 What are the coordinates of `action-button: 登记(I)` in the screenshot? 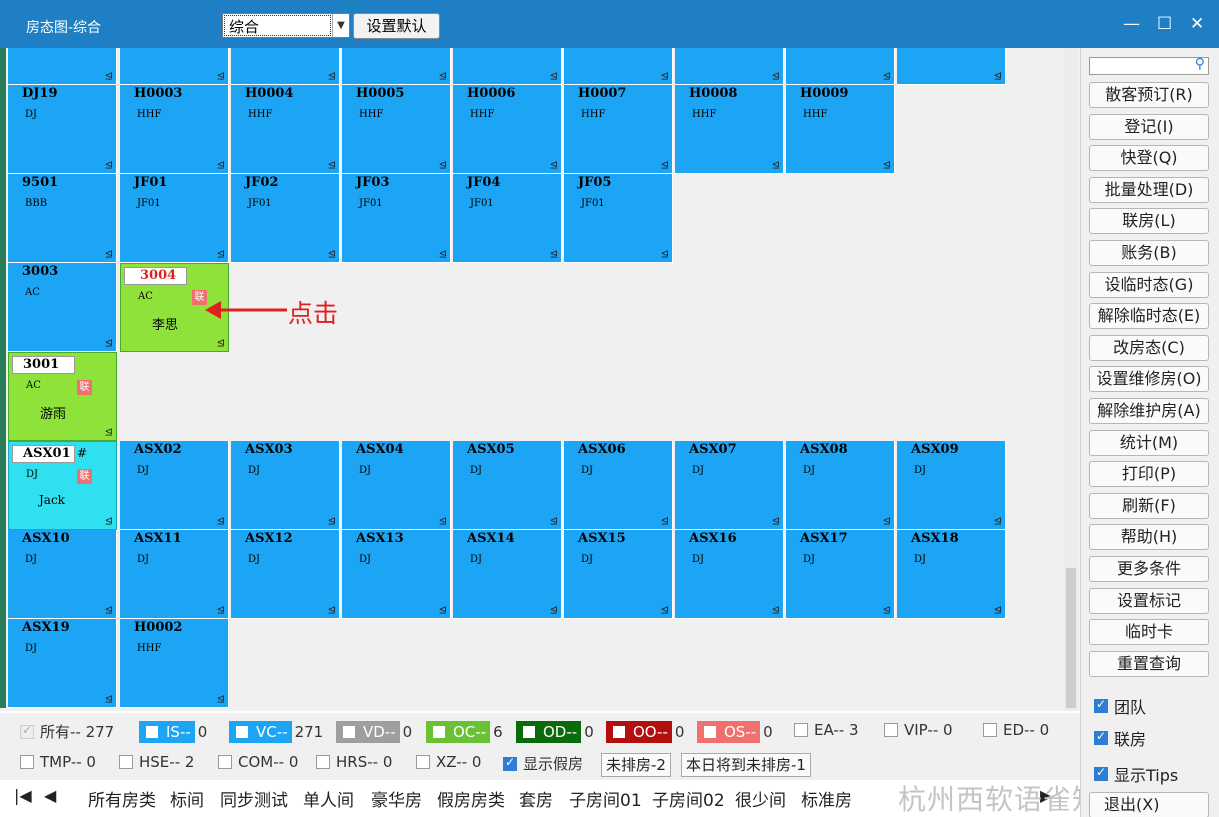 It's located at (1149, 126).